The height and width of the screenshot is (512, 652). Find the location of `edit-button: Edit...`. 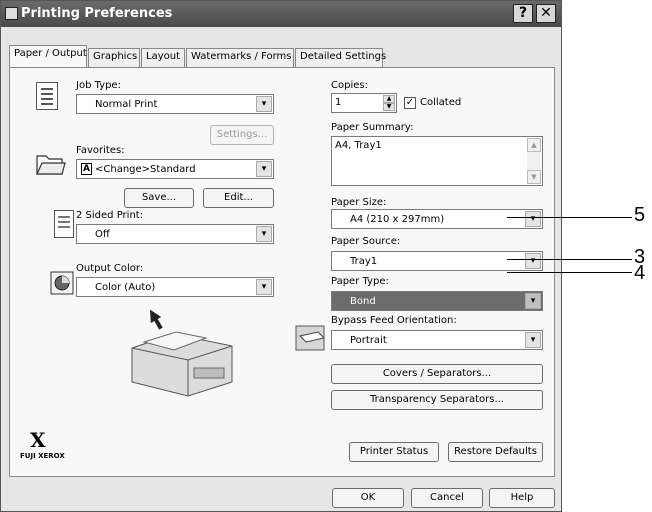

edit-button: Edit... is located at coordinates (238, 198).